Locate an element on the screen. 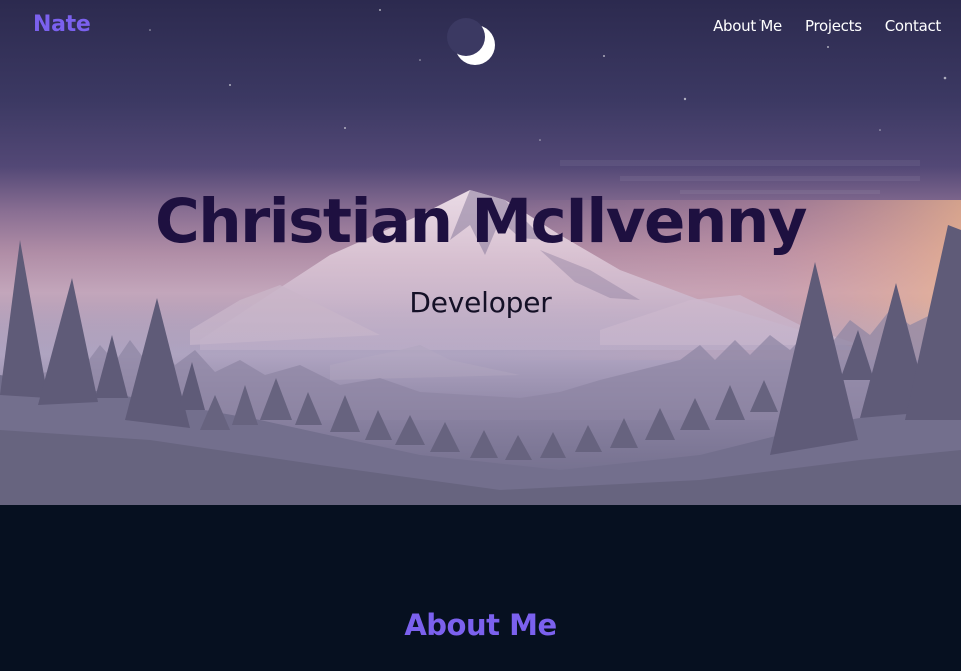 The width and height of the screenshot is (961, 671). nav-links: About Me Projects Contact is located at coordinates (827, 26).